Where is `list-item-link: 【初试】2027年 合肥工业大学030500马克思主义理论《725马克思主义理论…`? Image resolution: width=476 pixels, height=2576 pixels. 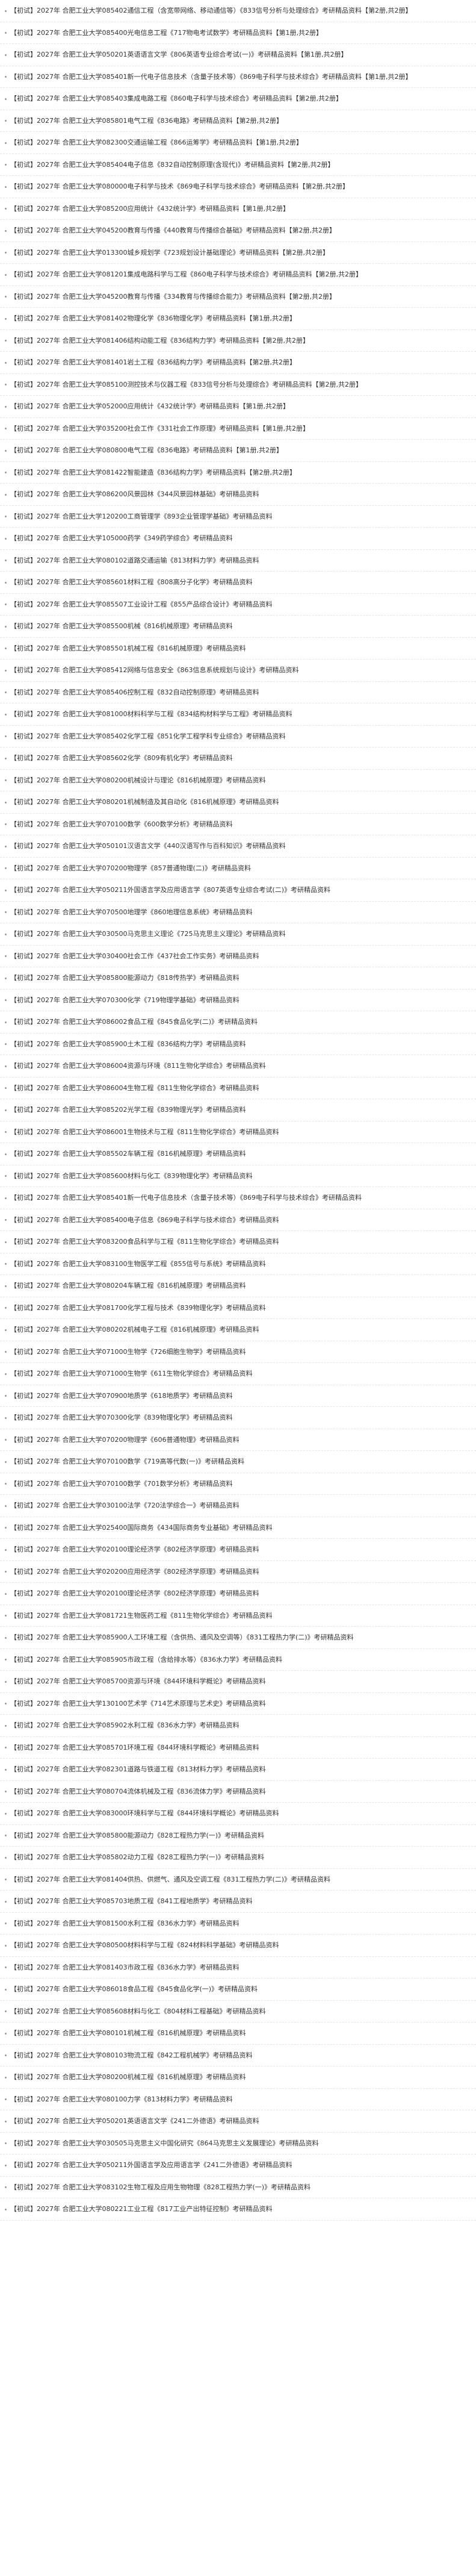 list-item-link: 【初试】2027年 合肥工业大学030500马克思主义理论《725马克思主义理论… is located at coordinates (148, 934).